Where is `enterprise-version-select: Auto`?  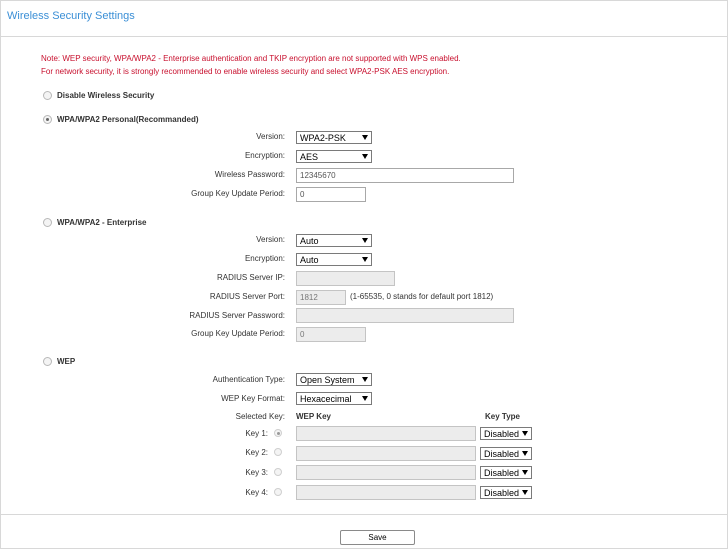
enterprise-version-select: Auto is located at coordinates (334, 240).